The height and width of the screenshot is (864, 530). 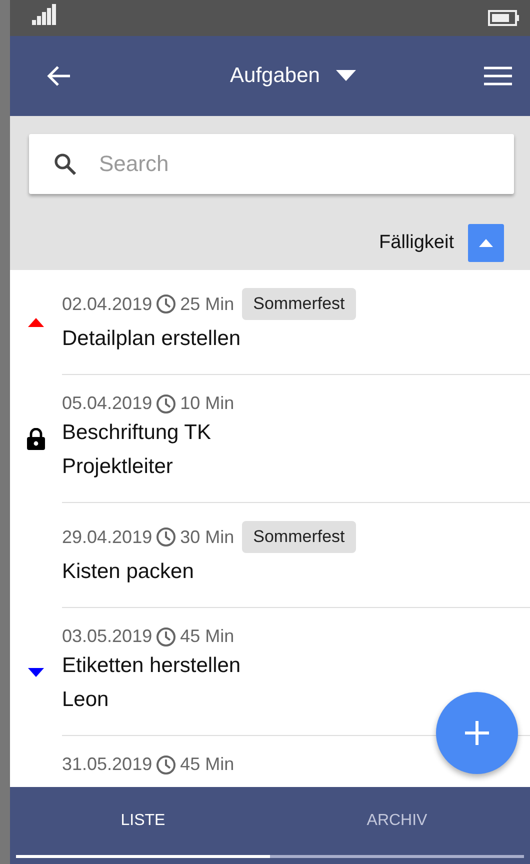 What do you see at coordinates (107, 537) in the screenshot?
I see `due-date: 29.04.2019` at bounding box center [107, 537].